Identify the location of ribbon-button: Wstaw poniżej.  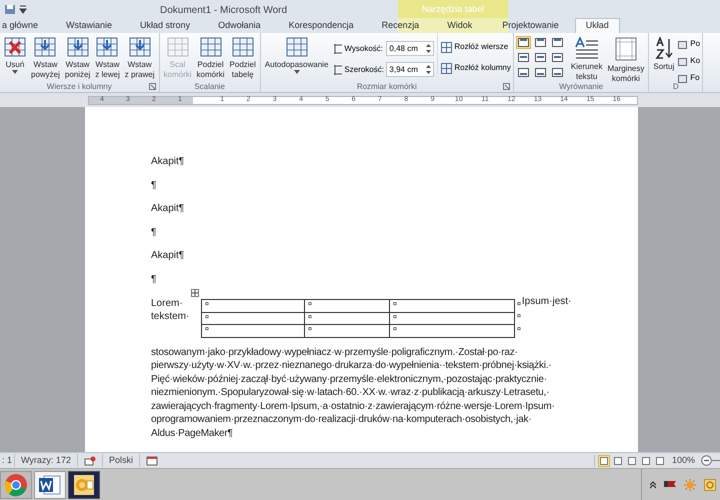
(77, 56).